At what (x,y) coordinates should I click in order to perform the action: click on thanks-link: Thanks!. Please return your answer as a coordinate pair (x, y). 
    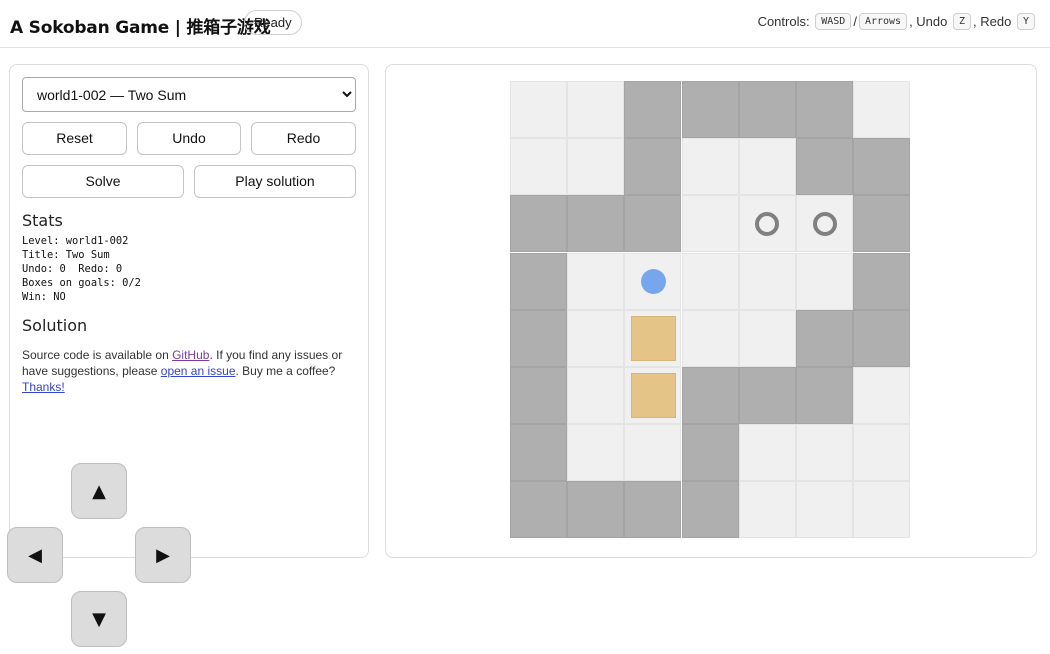
    Looking at the image, I should click on (43, 387).